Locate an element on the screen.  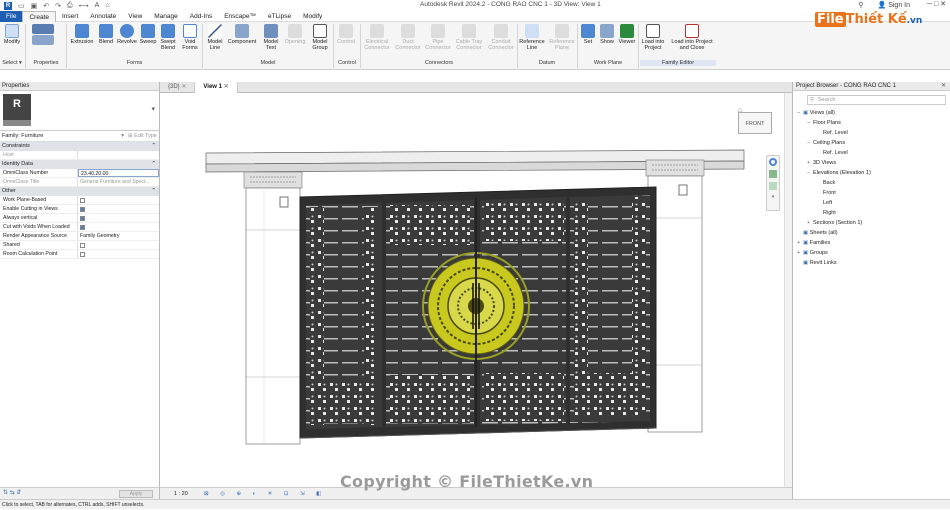
measure-icon: ⟷ is located at coordinates (84, 6).